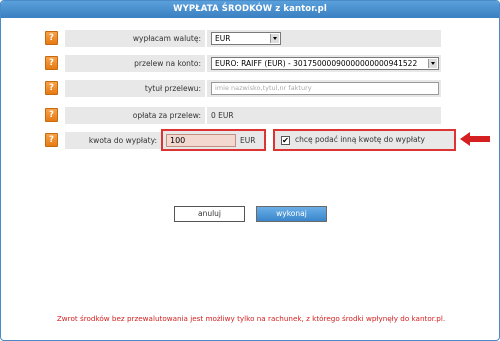 The image size is (500, 341). What do you see at coordinates (248, 140) in the screenshot?
I see `amount-unit: EUR` at bounding box center [248, 140].